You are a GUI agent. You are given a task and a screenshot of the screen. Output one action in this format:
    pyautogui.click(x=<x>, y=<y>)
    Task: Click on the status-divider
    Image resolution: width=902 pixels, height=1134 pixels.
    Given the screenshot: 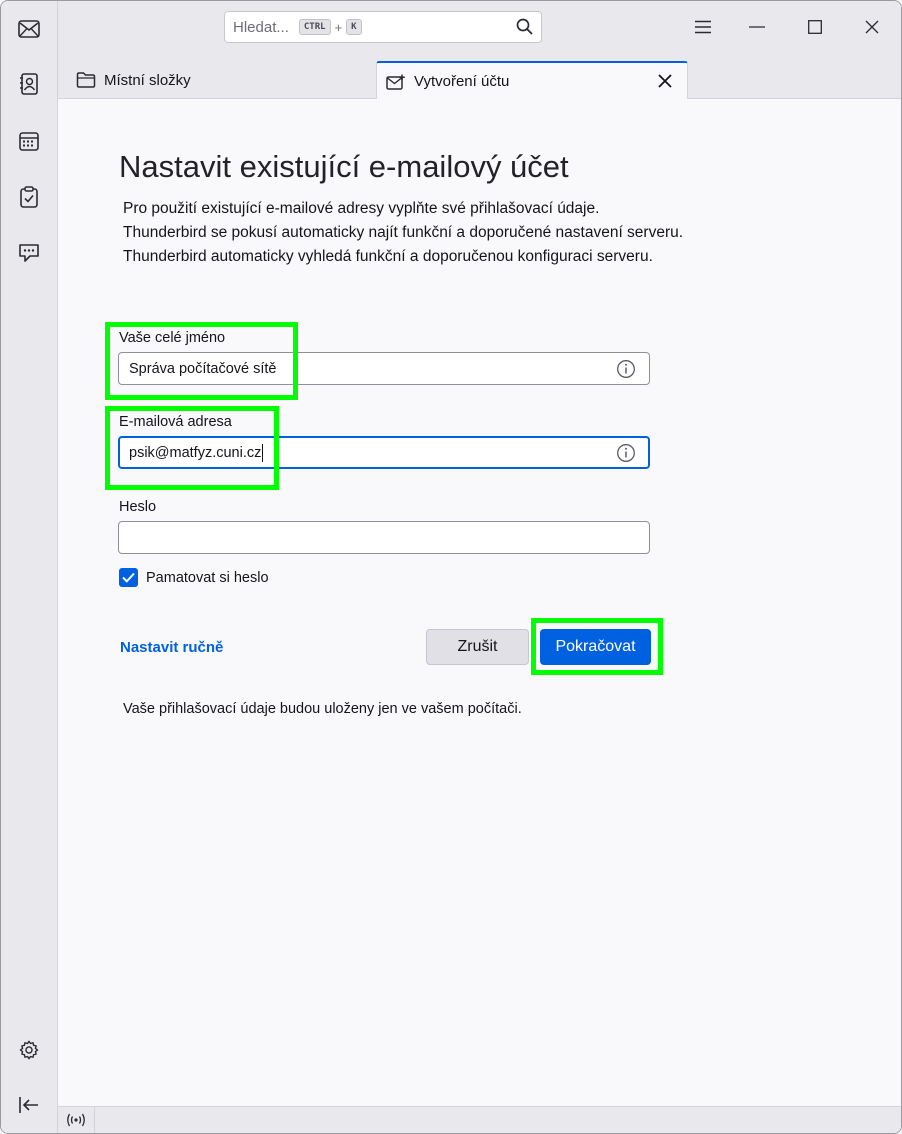 What is the action you would take?
    pyautogui.click(x=94, y=1120)
    